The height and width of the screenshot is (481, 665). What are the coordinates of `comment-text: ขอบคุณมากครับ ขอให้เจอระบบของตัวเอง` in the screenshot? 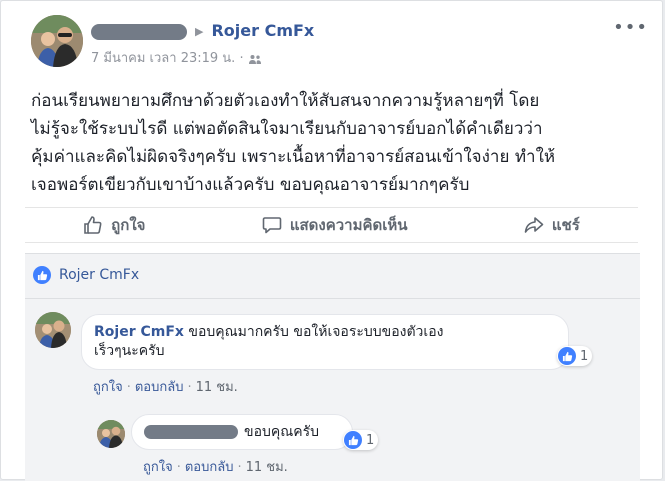 It's located at (316, 332).